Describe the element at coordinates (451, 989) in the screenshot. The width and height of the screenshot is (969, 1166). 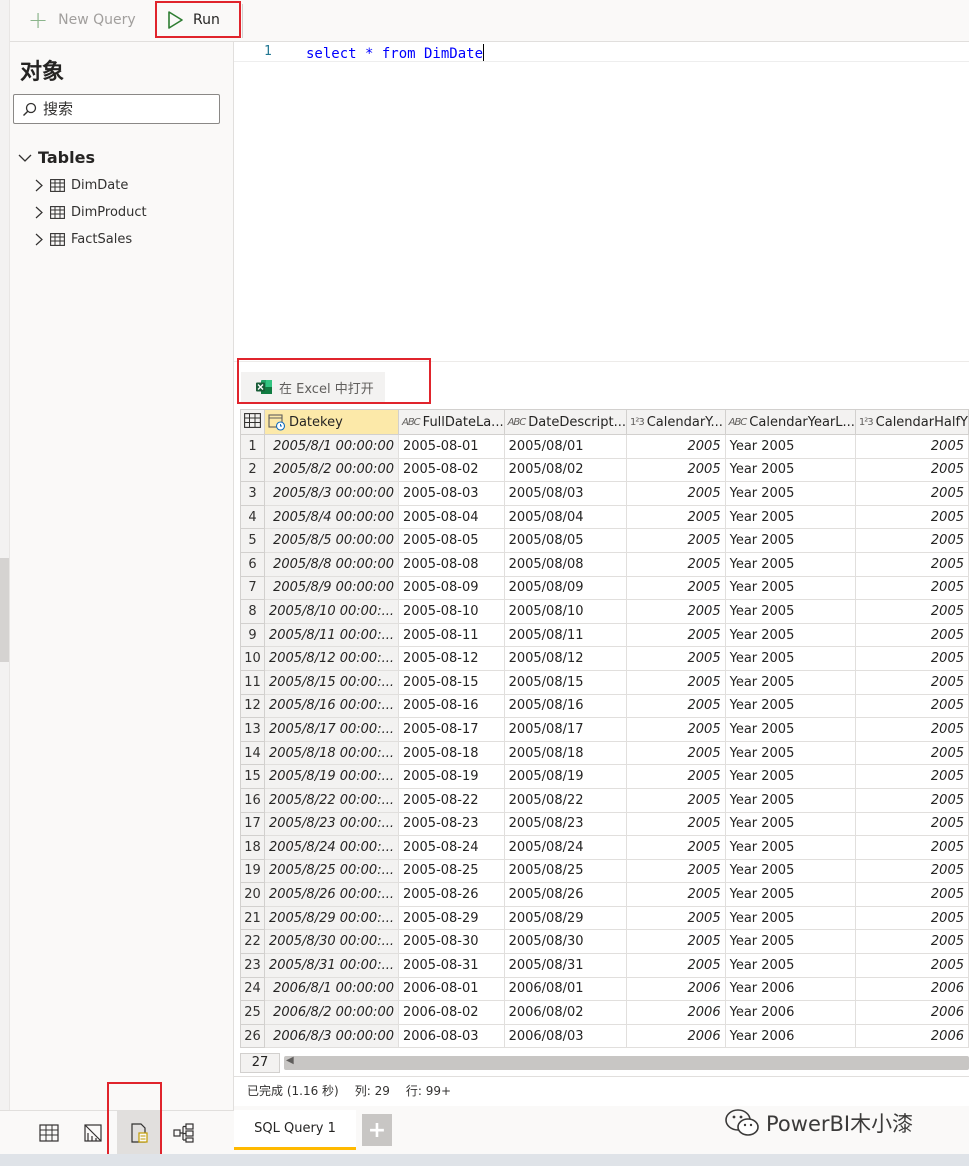
I see `table-cell: 2006-08-01` at that location.